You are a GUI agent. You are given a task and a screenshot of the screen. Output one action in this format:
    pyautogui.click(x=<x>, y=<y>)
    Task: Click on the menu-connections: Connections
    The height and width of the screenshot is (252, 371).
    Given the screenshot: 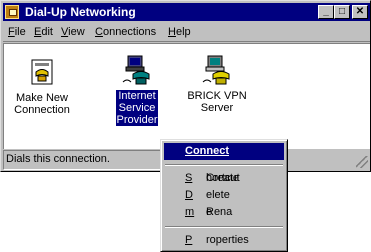 What is the action you would take?
    pyautogui.click(x=125, y=32)
    